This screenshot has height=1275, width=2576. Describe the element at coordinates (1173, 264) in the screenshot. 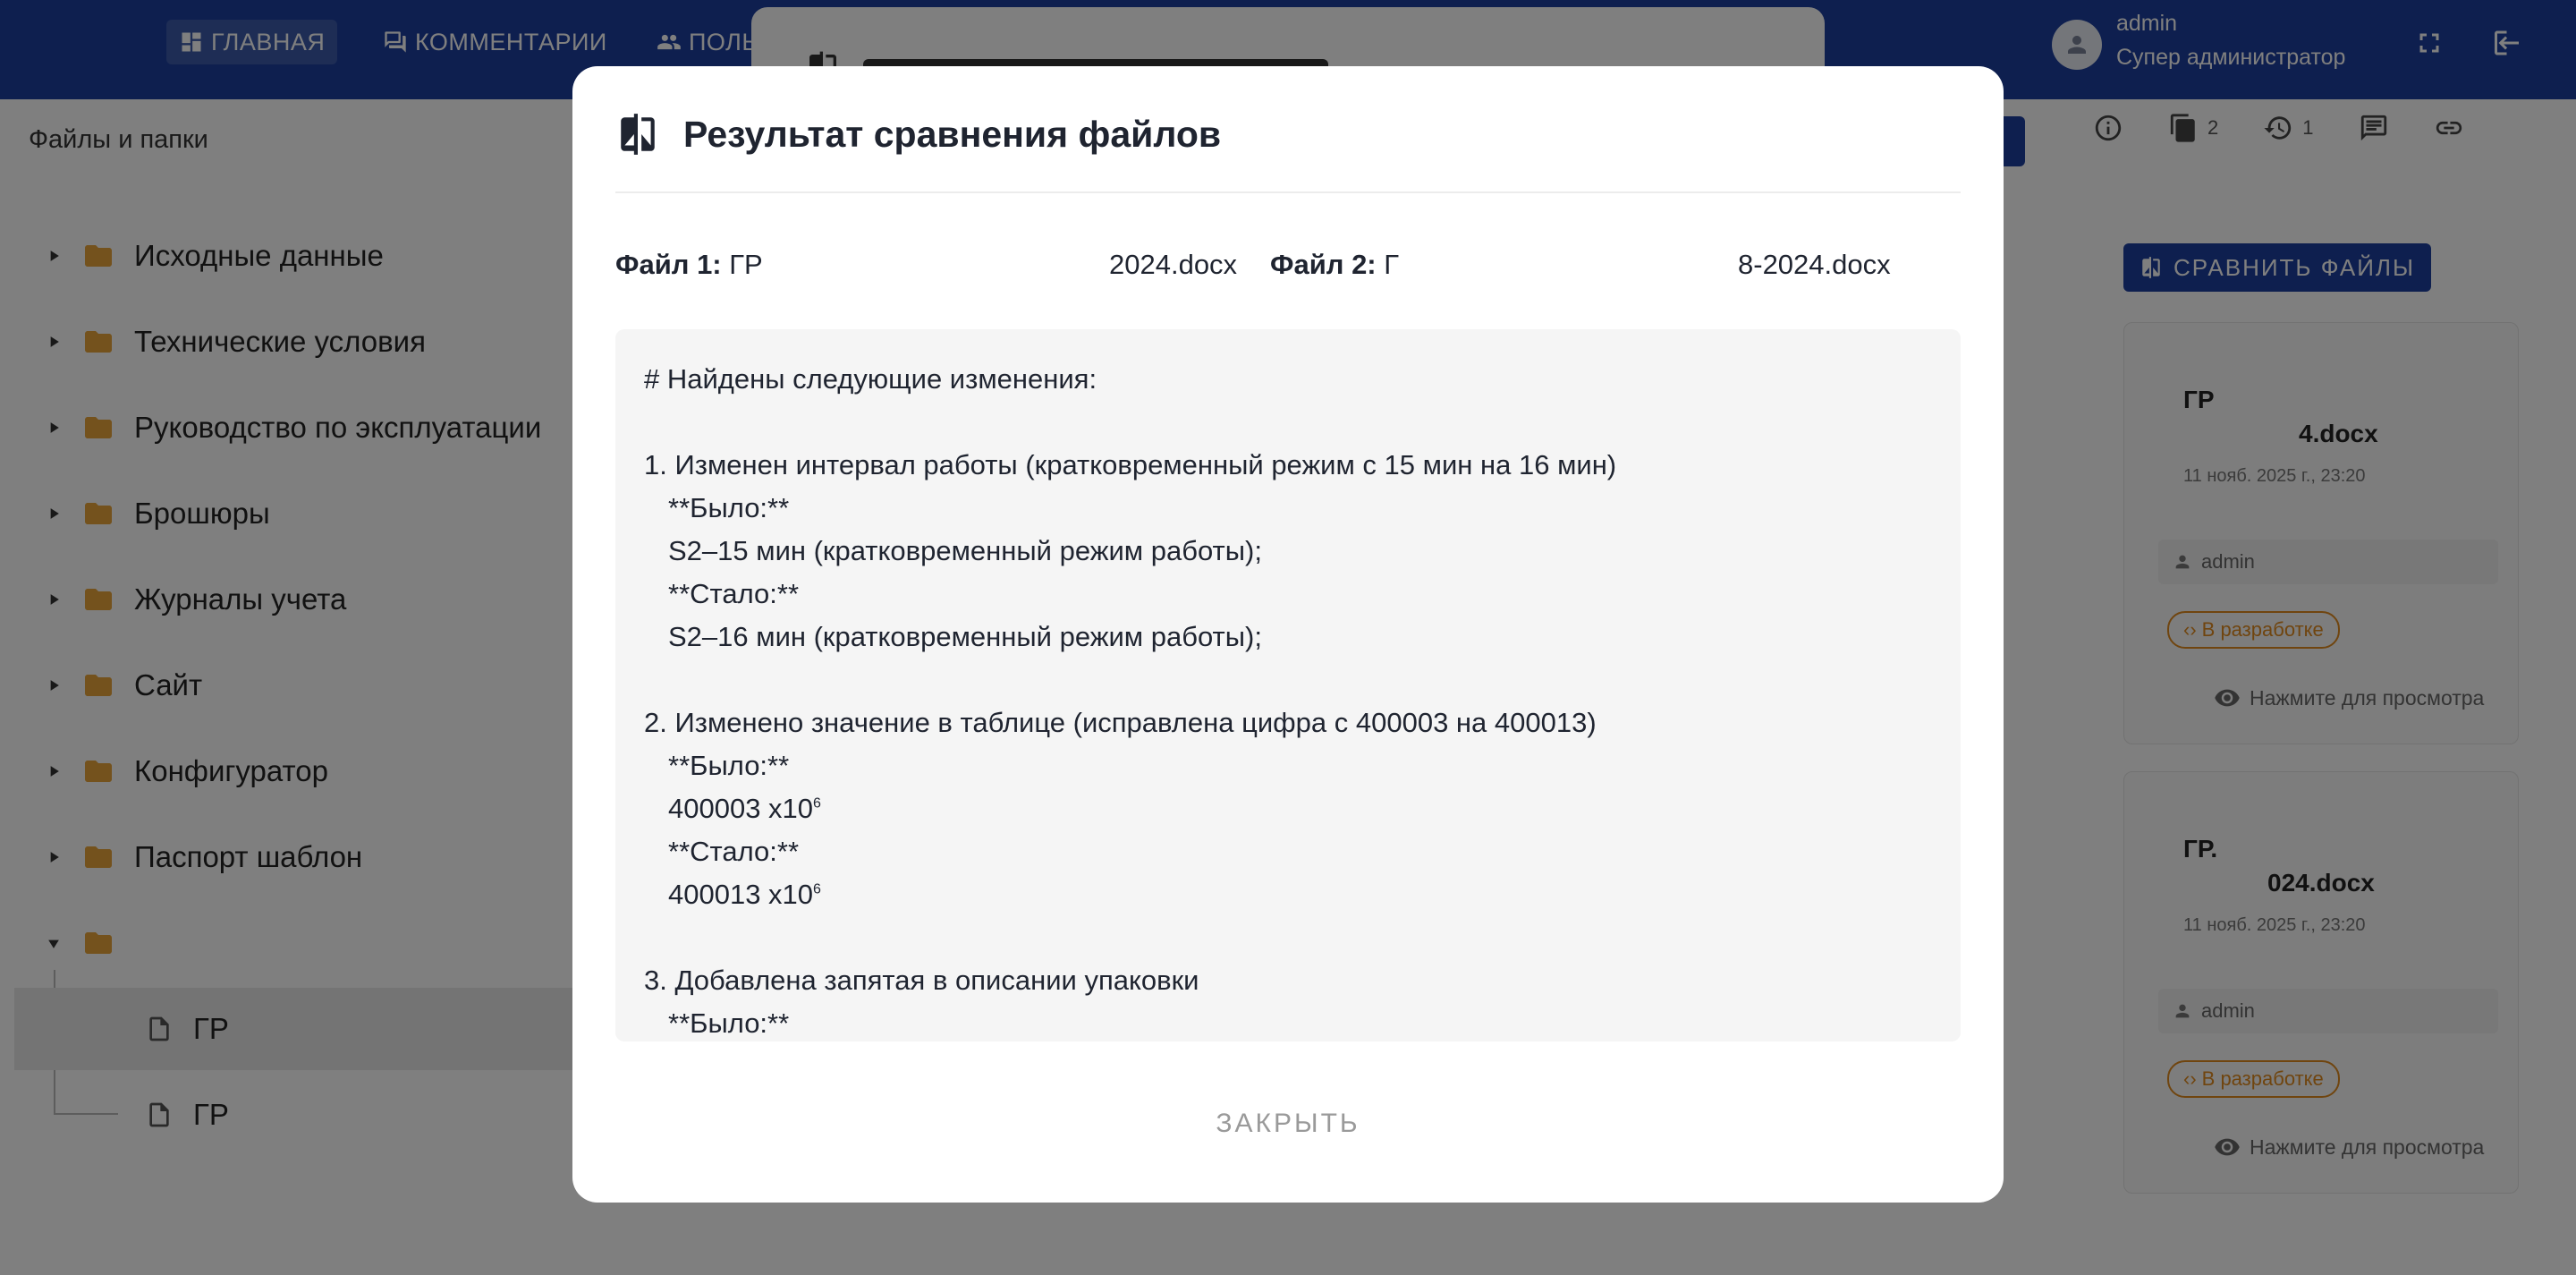

I see `file1-name-end: 2024.docx` at that location.